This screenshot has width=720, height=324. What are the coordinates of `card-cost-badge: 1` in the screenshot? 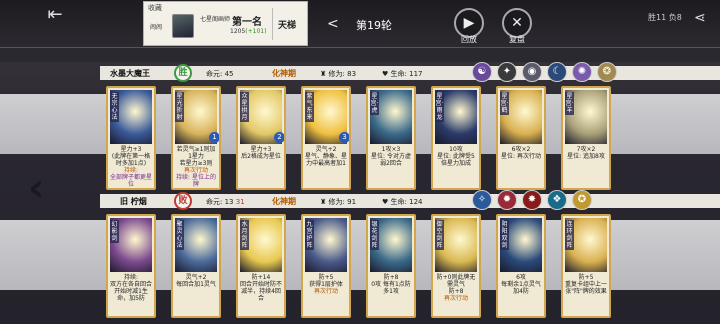 It's located at (214, 137).